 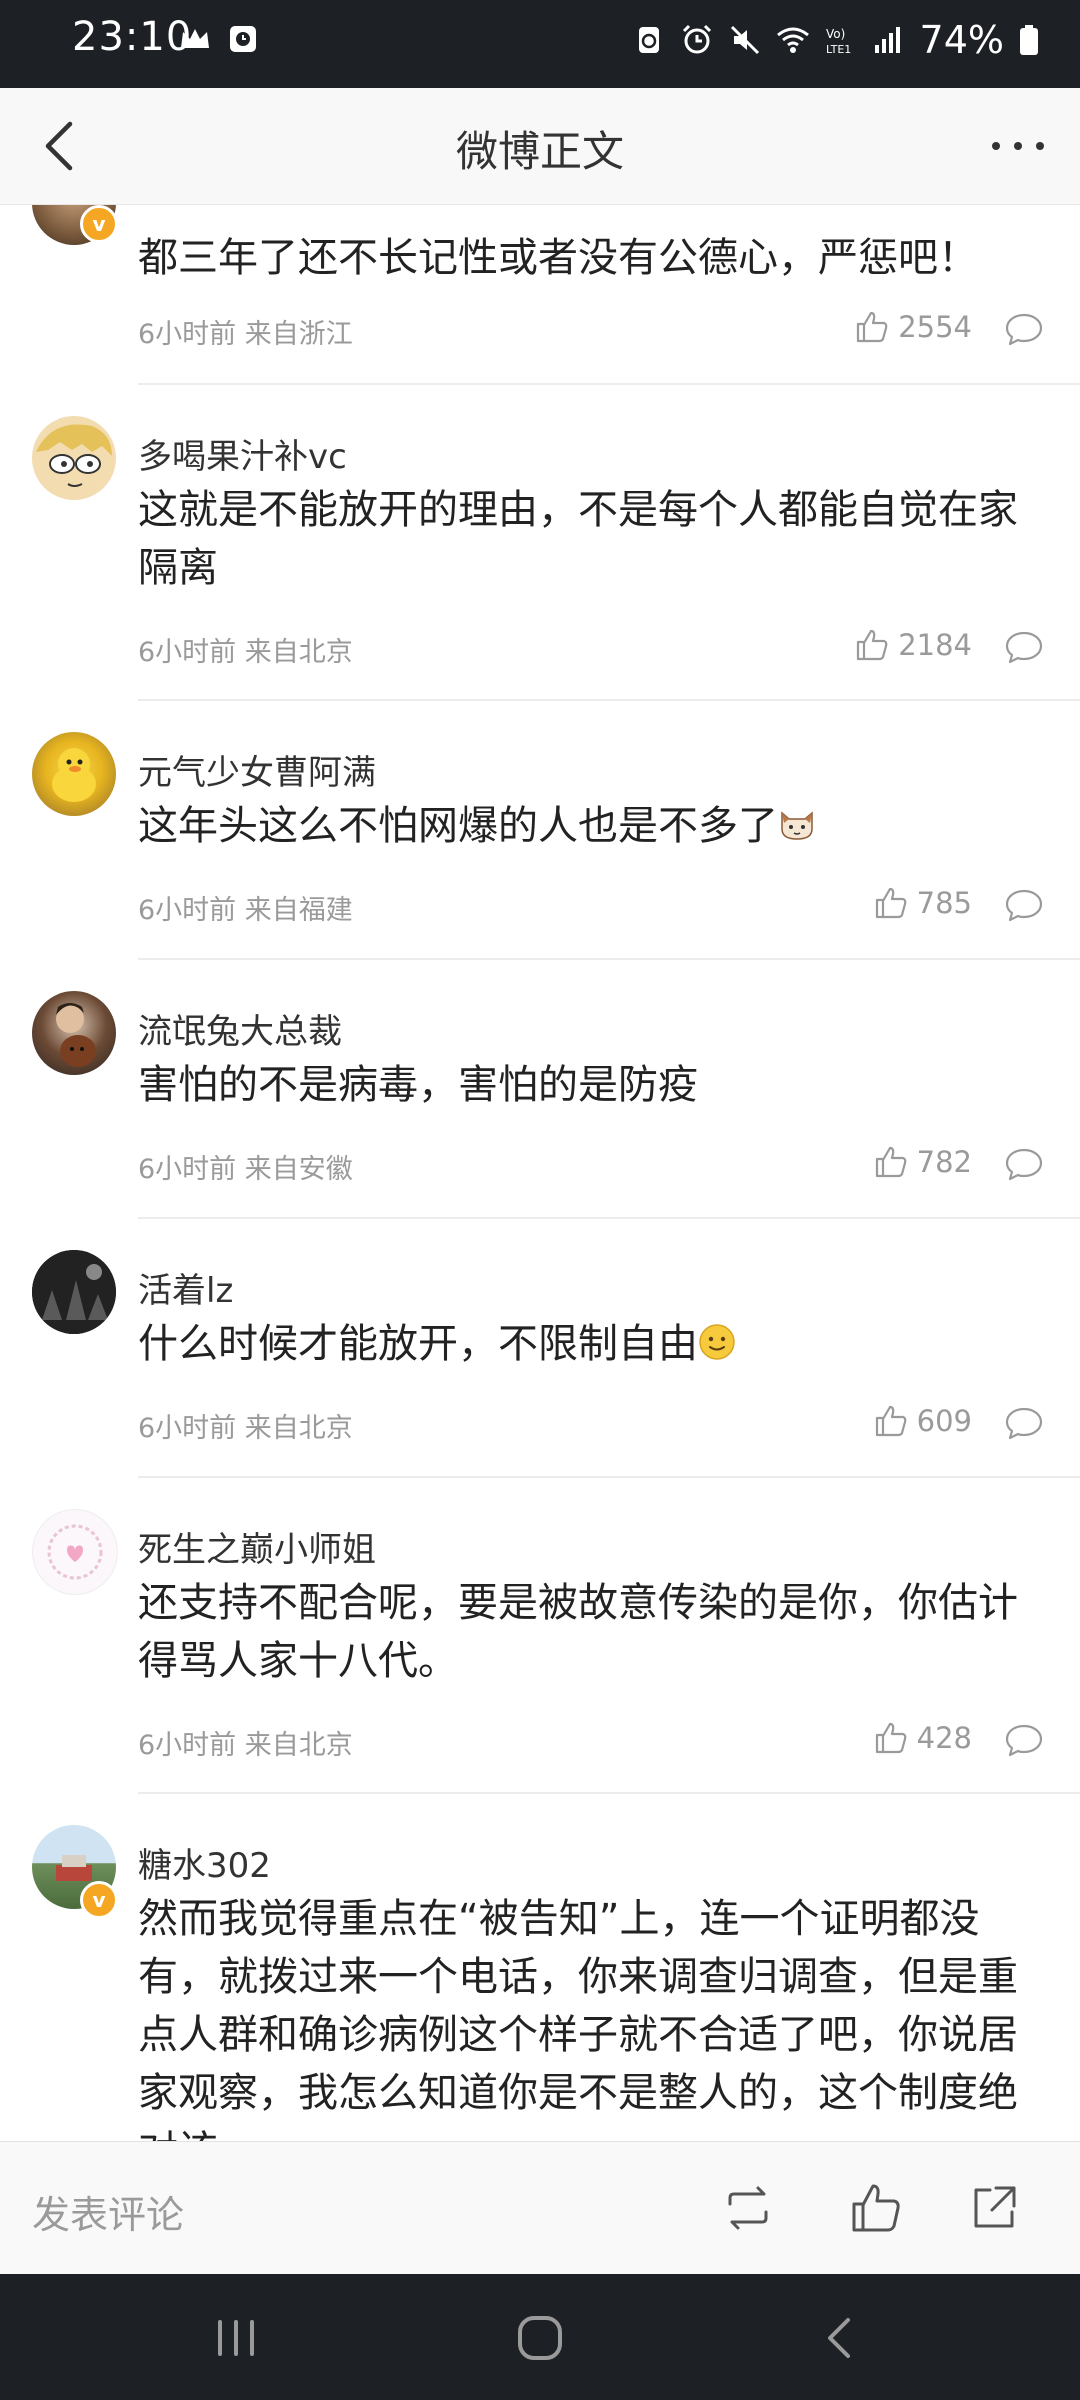 What do you see at coordinates (132, 37) in the screenshot?
I see `status-time: 23:10` at bounding box center [132, 37].